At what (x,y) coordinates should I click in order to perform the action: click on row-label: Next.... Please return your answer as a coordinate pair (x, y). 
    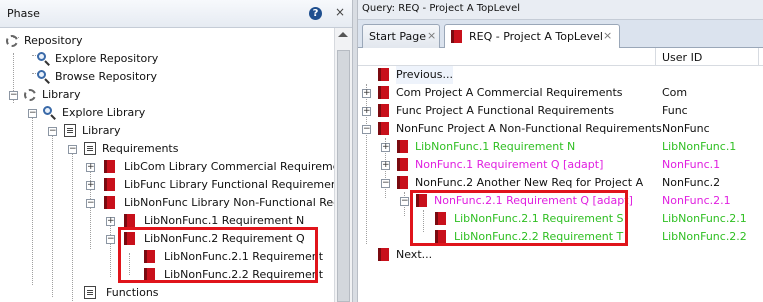
    Looking at the image, I should click on (414, 254).